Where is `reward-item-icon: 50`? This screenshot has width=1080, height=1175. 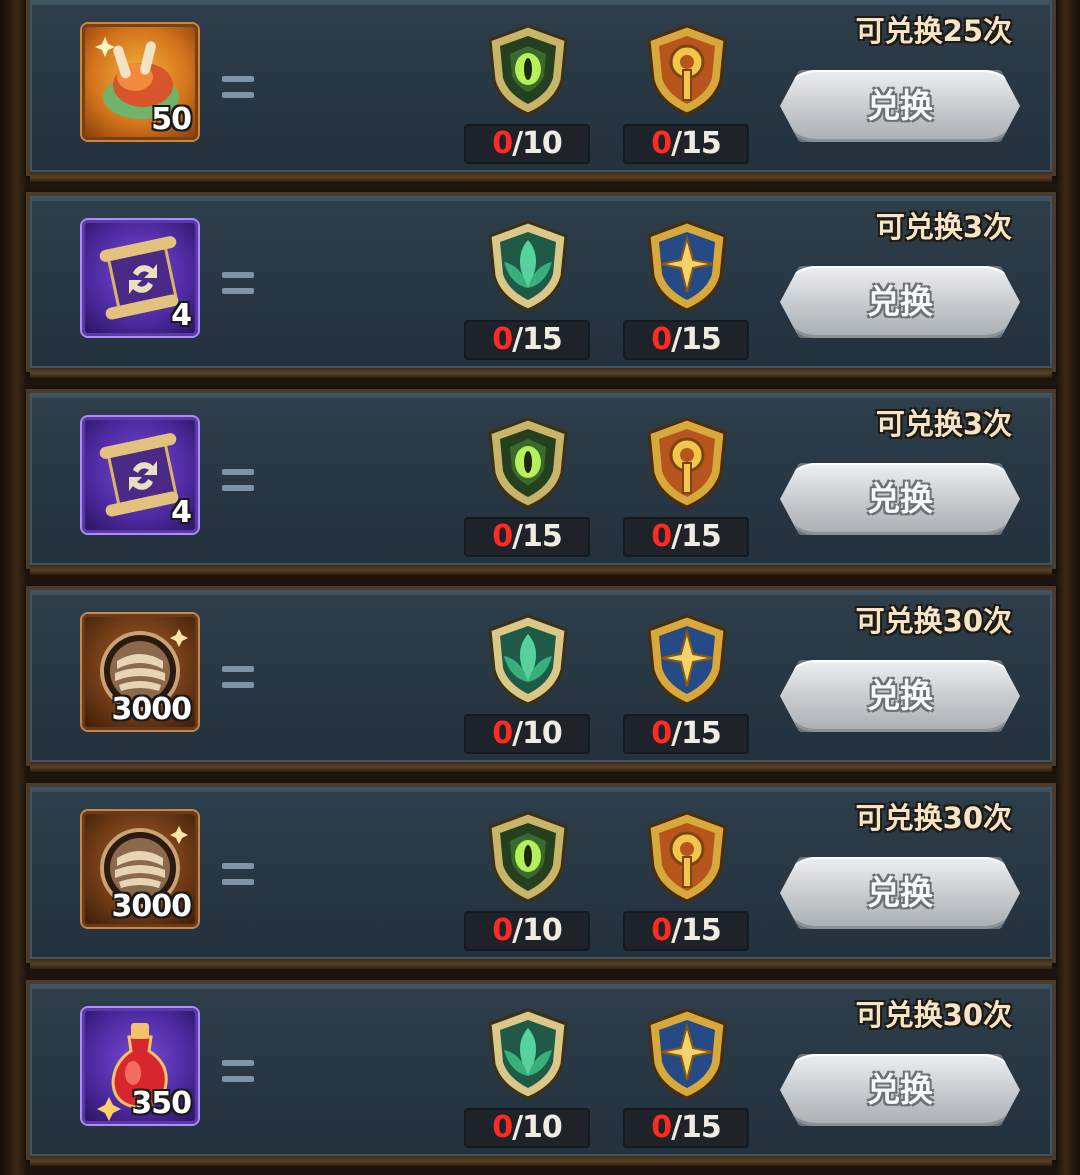
reward-item-icon: 50 is located at coordinates (140, 82).